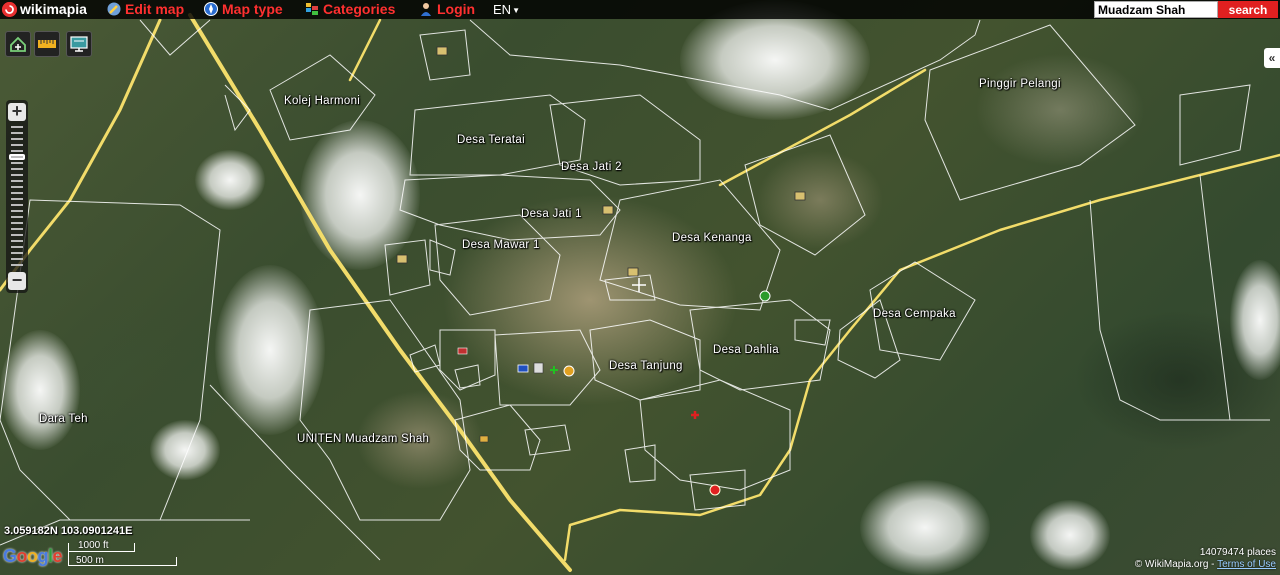 This screenshot has height=575, width=1280. Describe the element at coordinates (467, 360) in the screenshot. I see `outline-west-school` at that location.